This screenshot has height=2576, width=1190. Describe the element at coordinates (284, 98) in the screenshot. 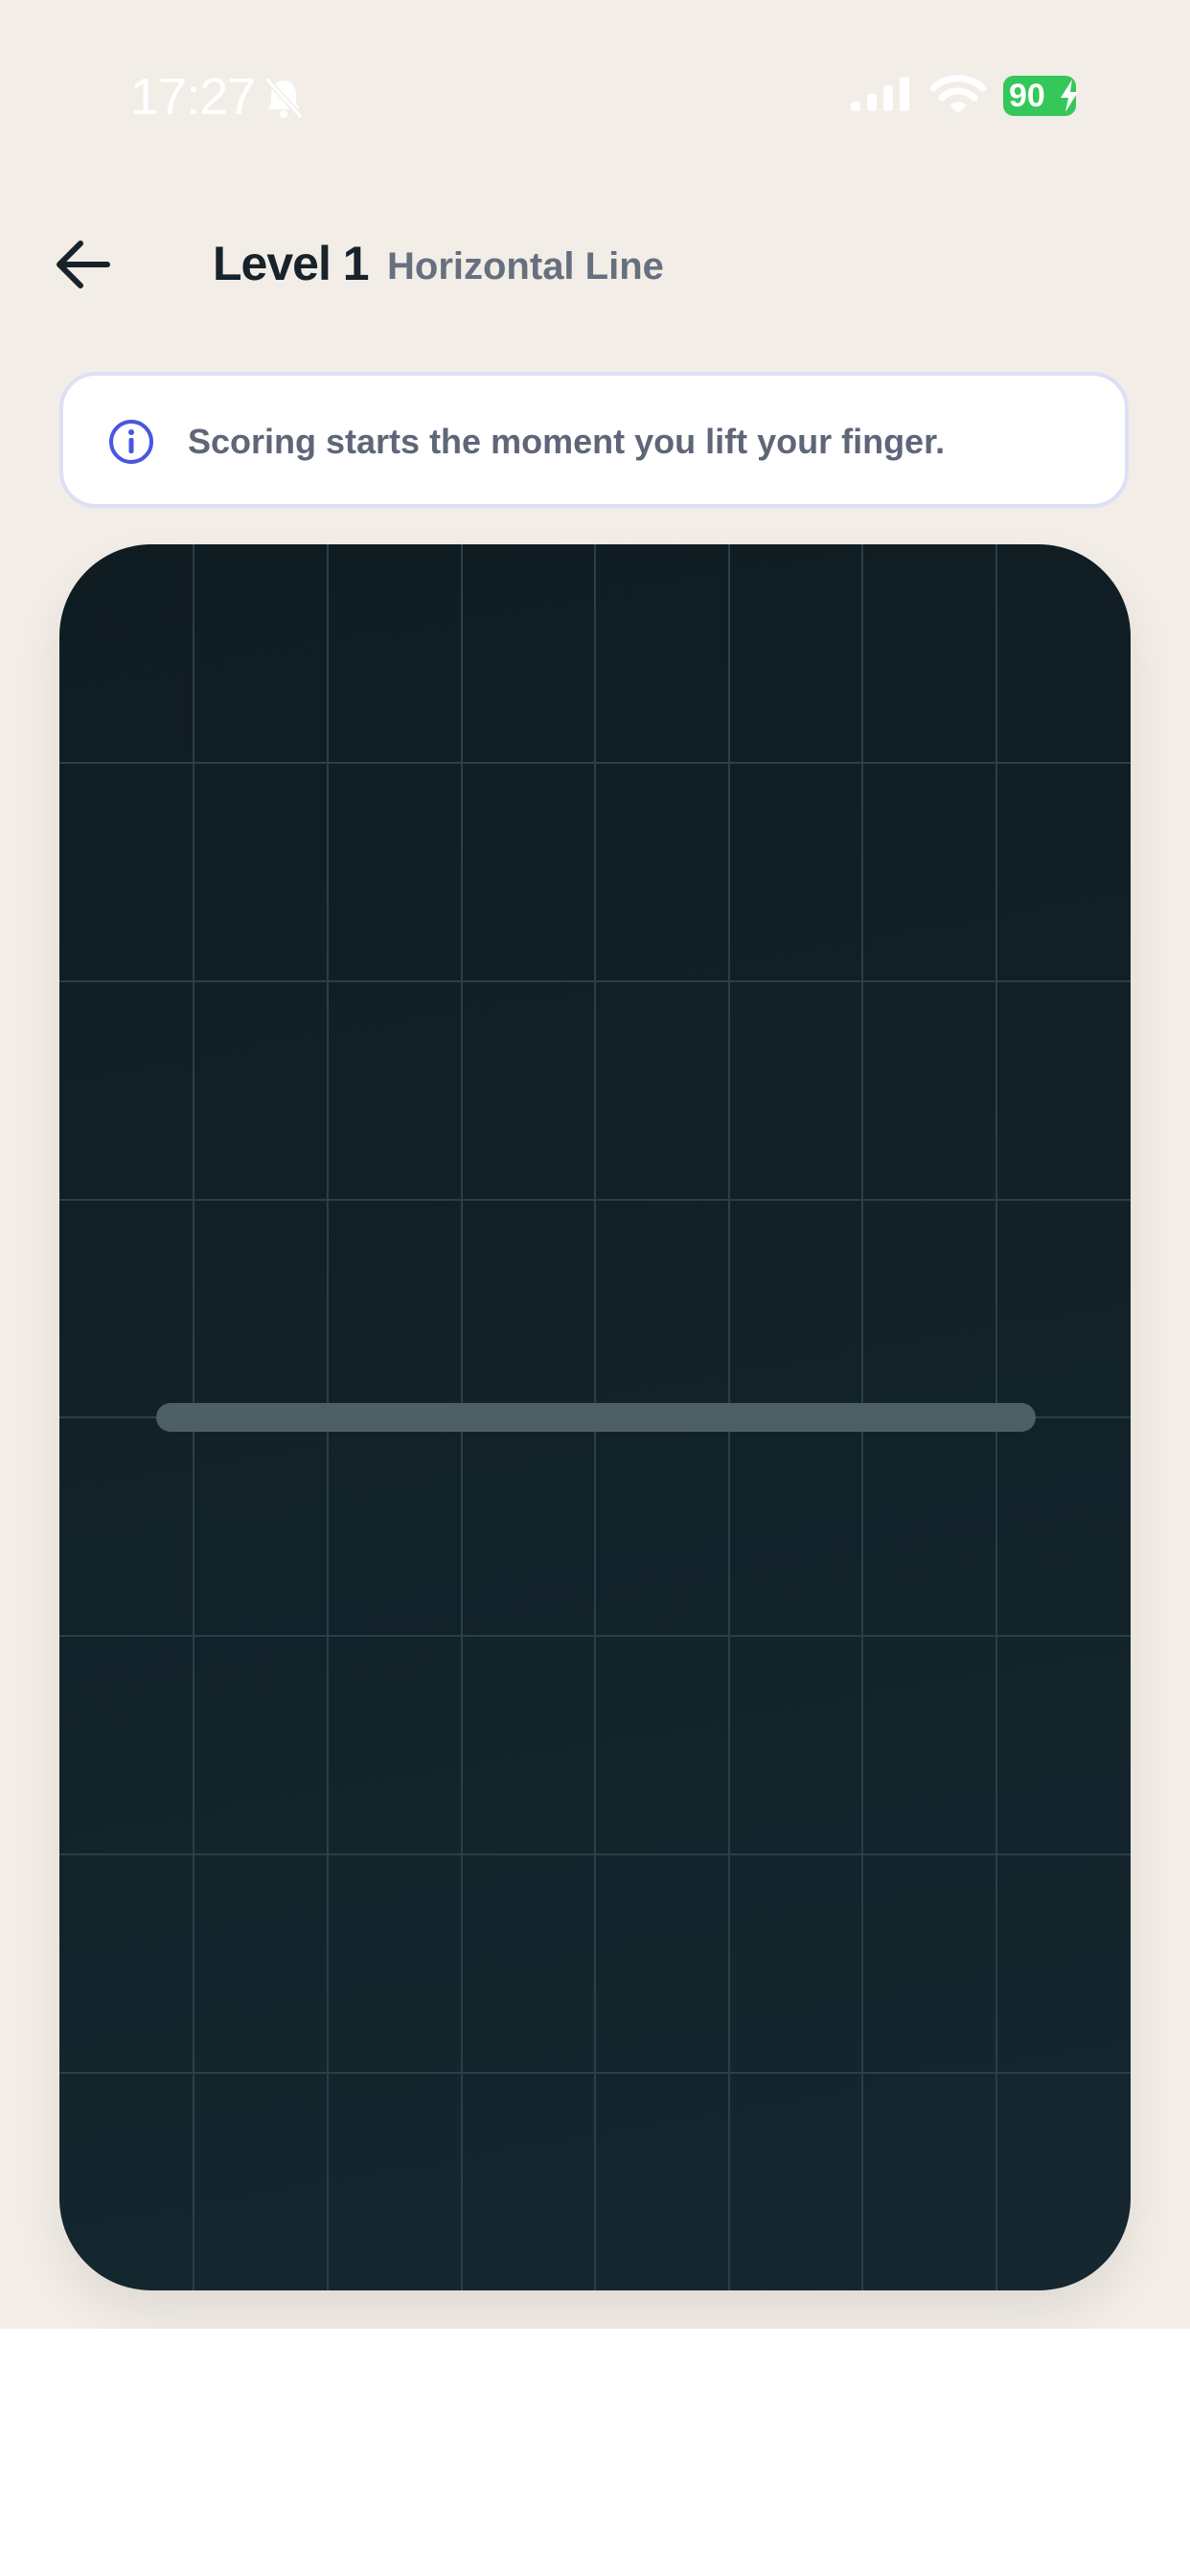

I see `silent-bell-icon` at that location.